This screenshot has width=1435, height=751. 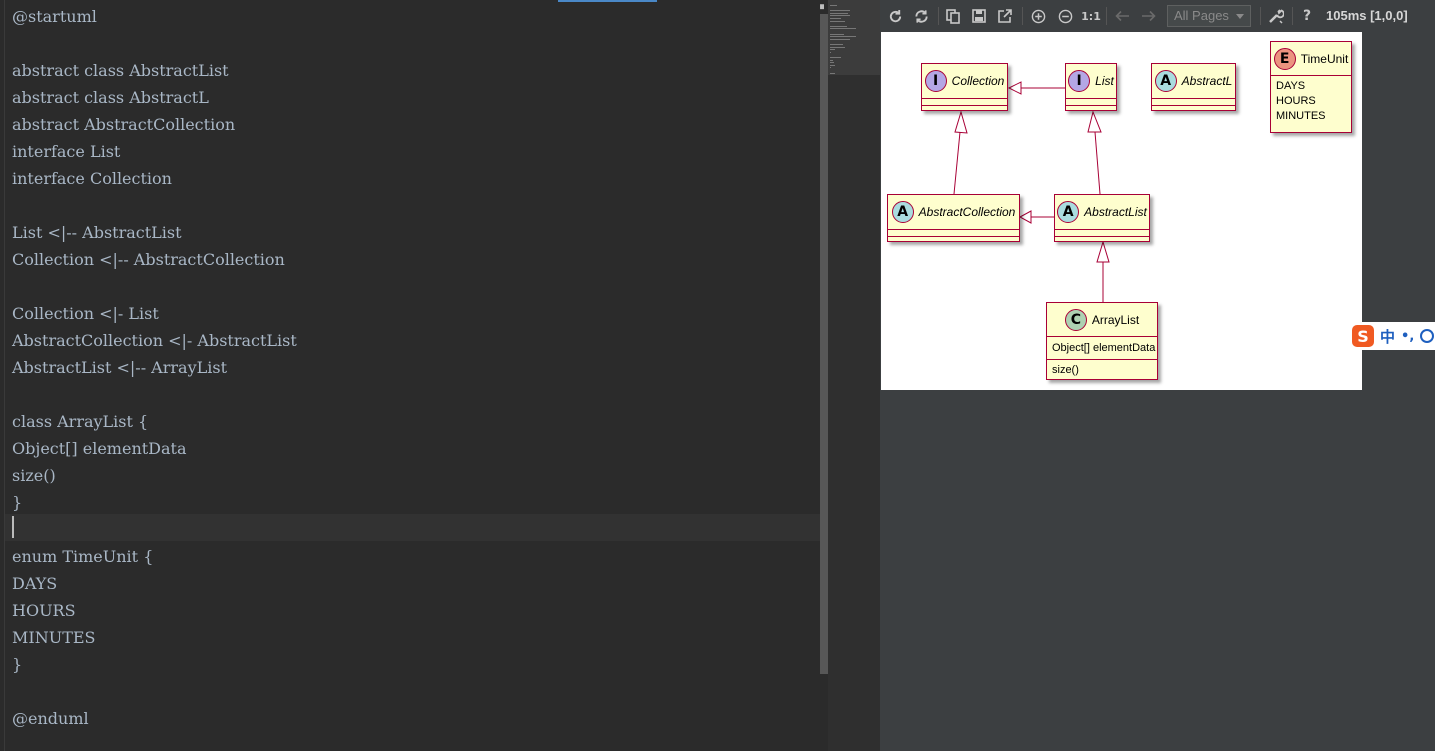 What do you see at coordinates (154, 421) in the screenshot?
I see `code-line: class ArrayList {` at bounding box center [154, 421].